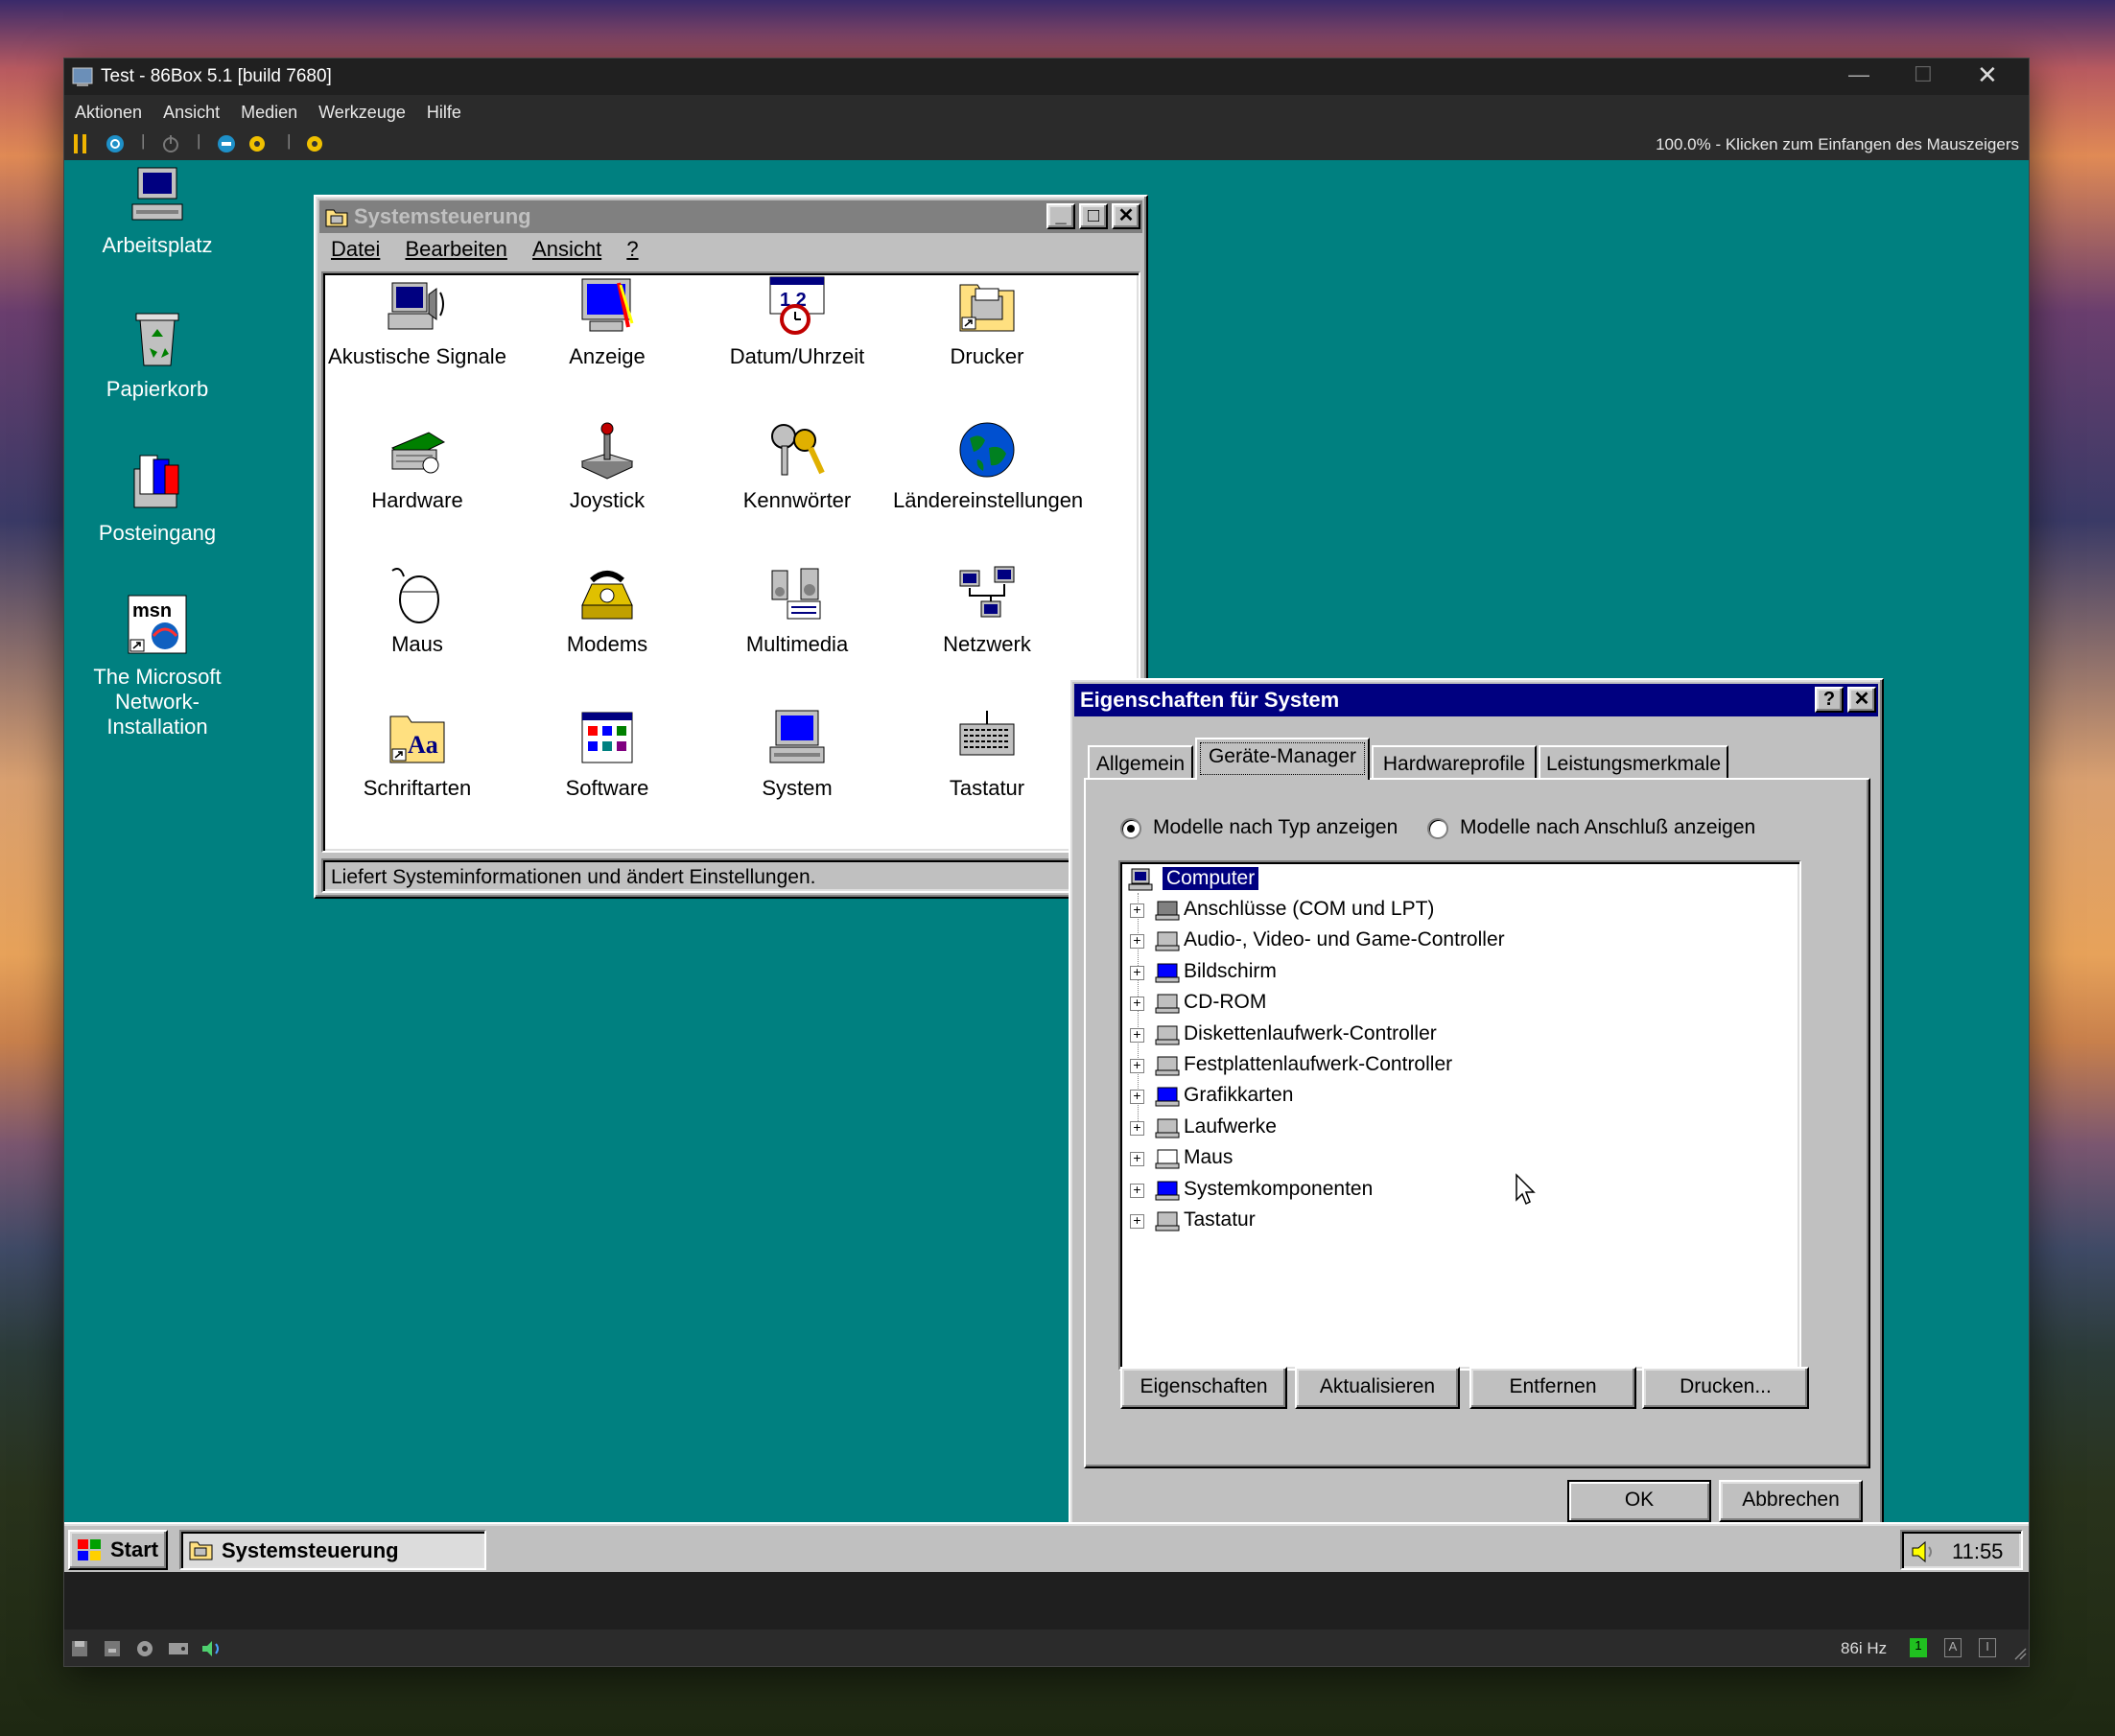  Describe the element at coordinates (1829, 700) in the screenshot. I see `help-button: ?` at that location.